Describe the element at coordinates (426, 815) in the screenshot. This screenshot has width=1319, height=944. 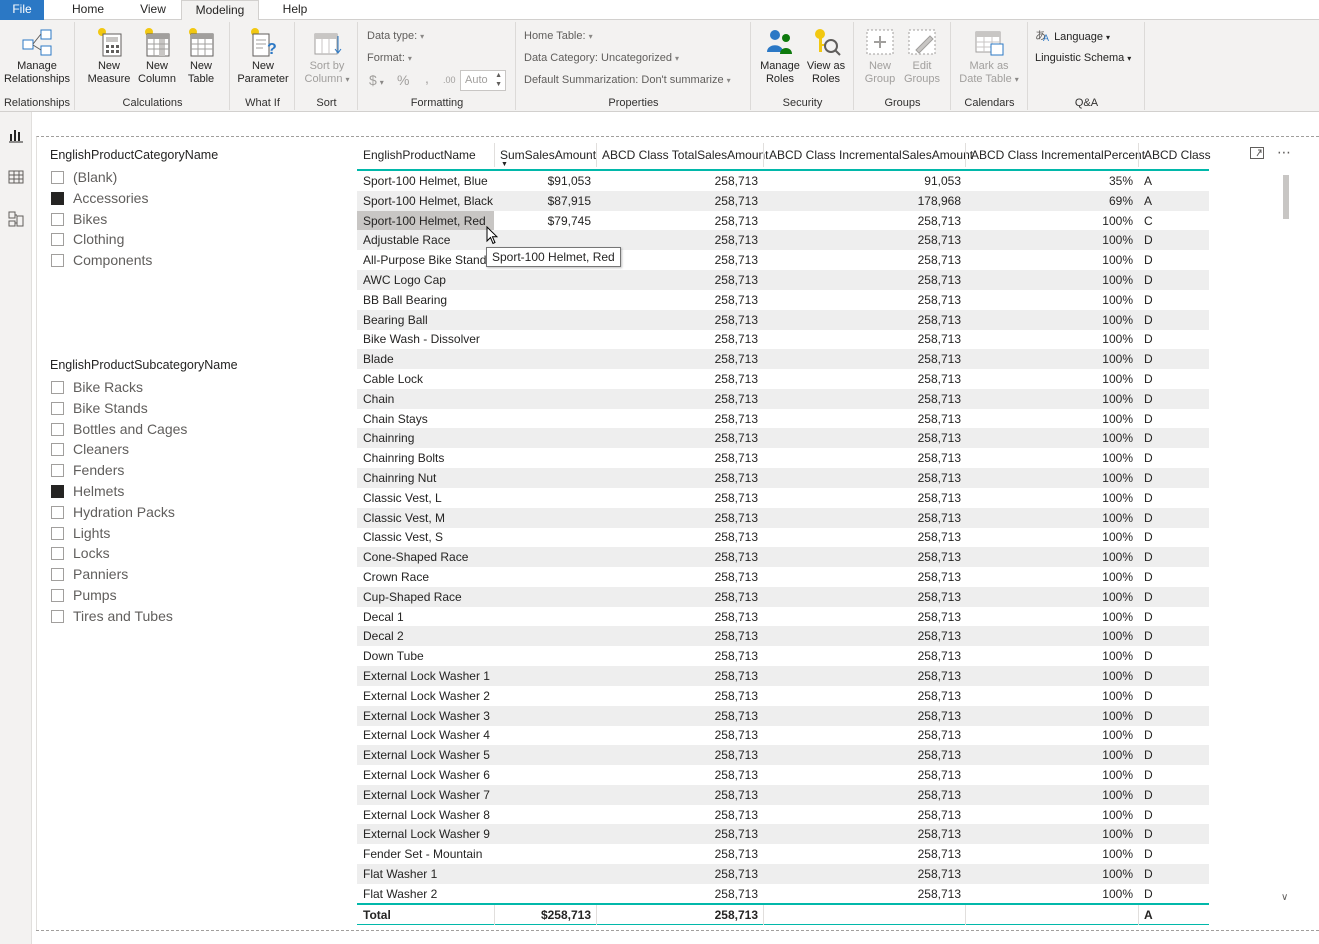
I see `cell-product-name: External Lock Washer 8` at that location.